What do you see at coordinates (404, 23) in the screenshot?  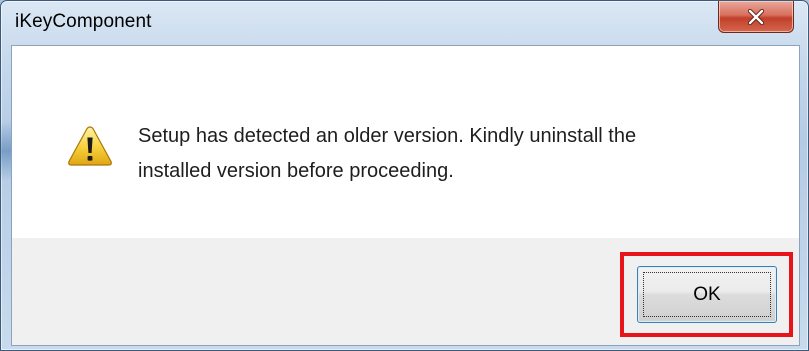 I see `title-bar: iKeyComponent` at bounding box center [404, 23].